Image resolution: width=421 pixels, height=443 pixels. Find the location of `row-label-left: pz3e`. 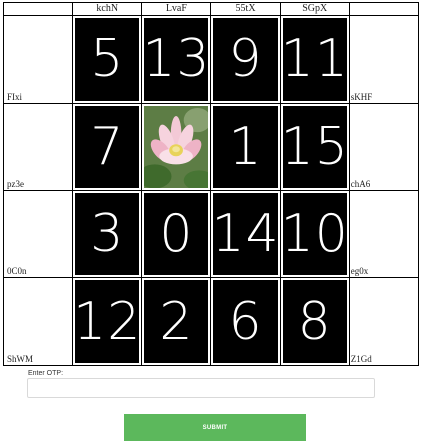

row-label-left: pz3e is located at coordinates (38, 147).